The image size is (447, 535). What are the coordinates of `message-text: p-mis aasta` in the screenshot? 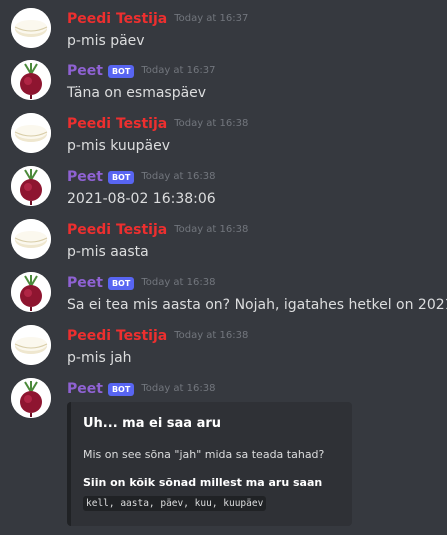 It's located at (108, 252).